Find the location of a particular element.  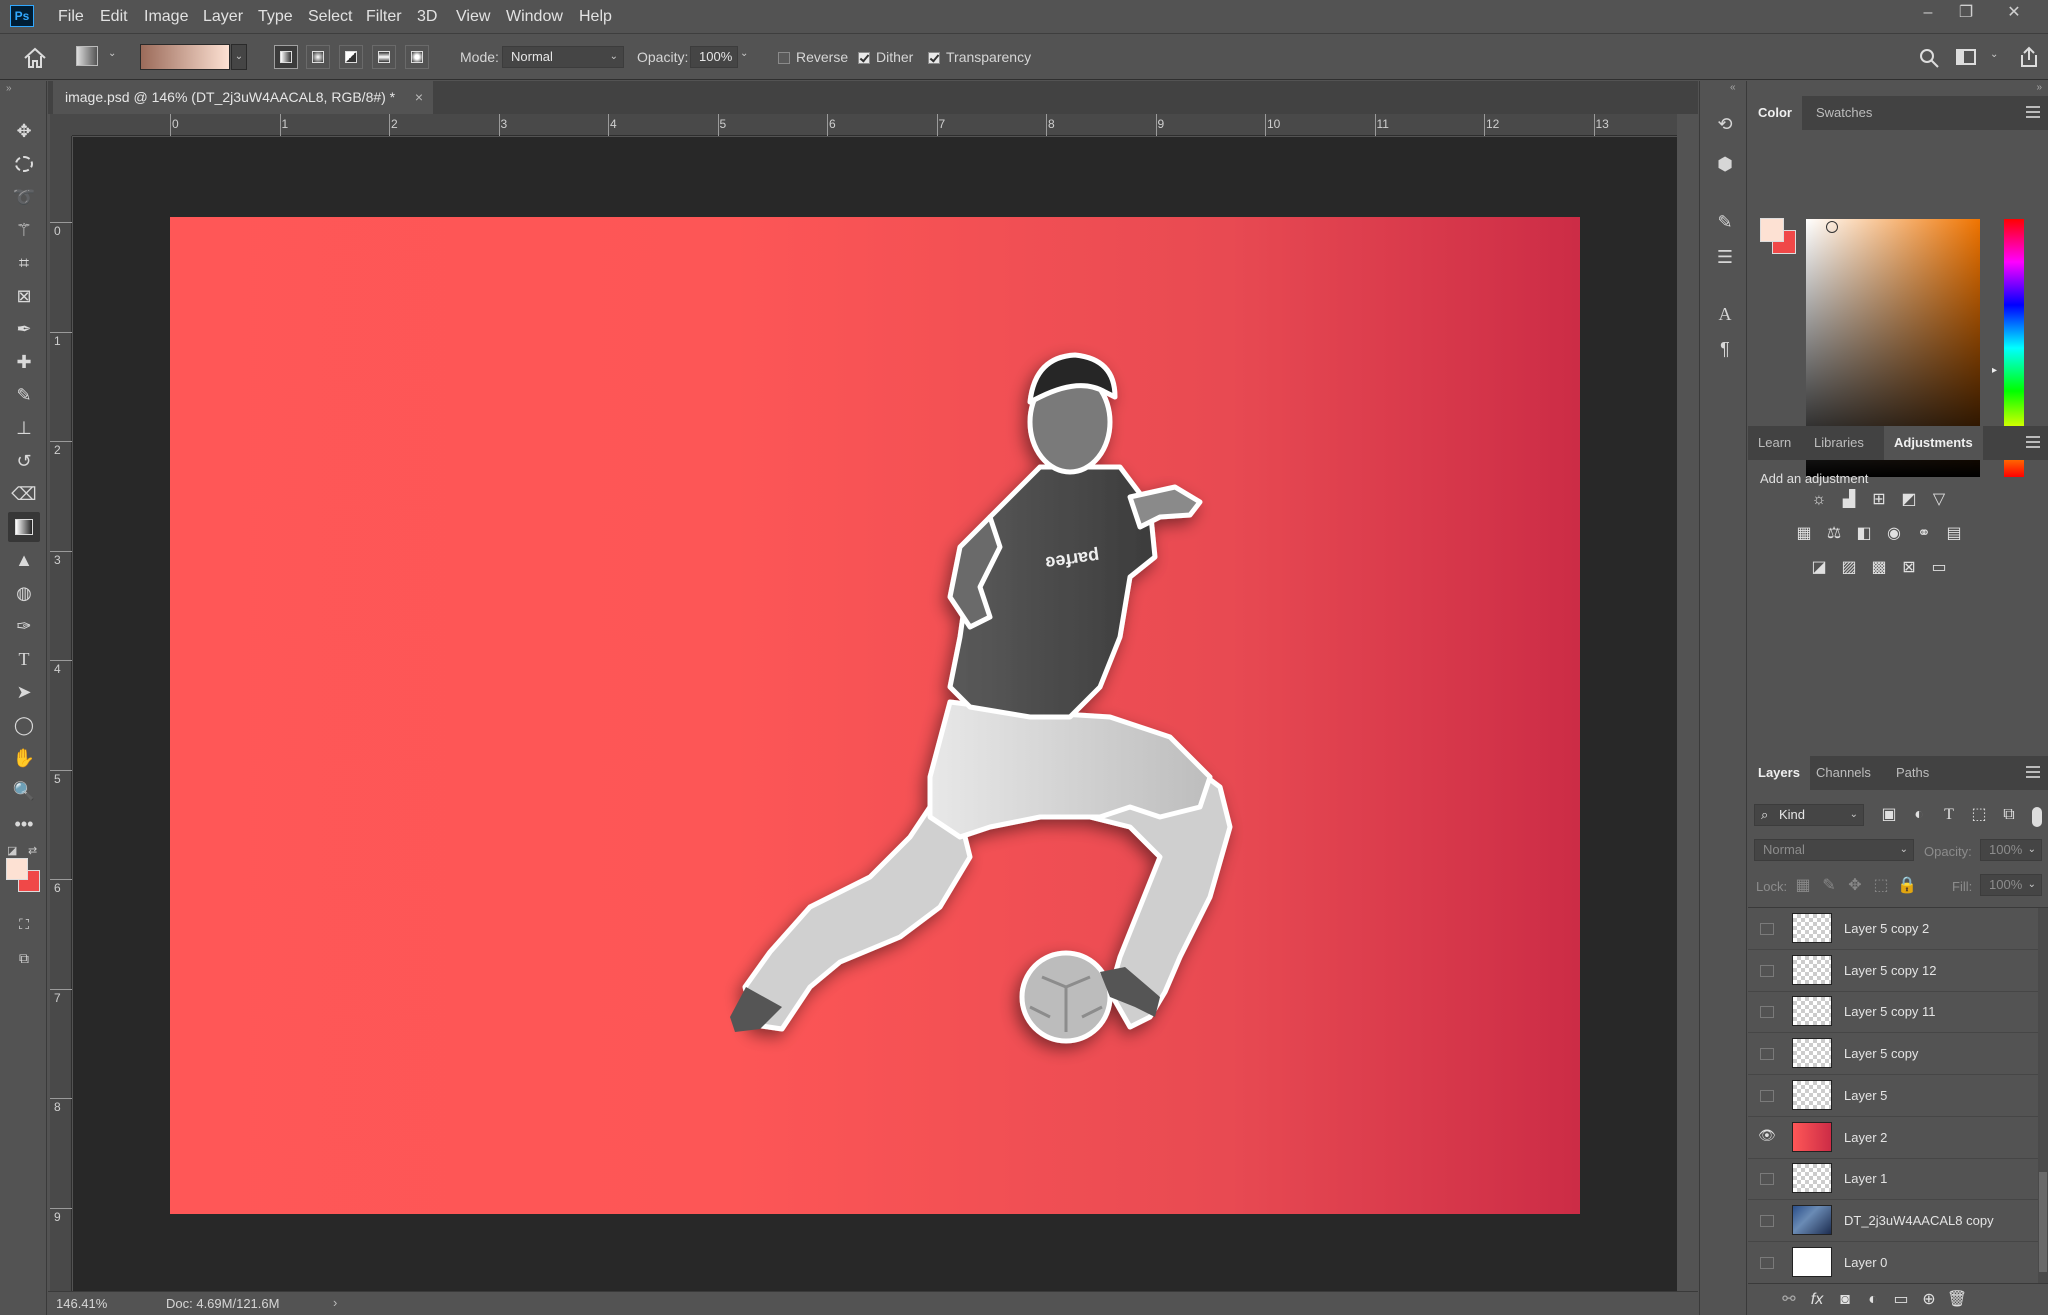

ruler-origin is located at coordinates (61, 125).